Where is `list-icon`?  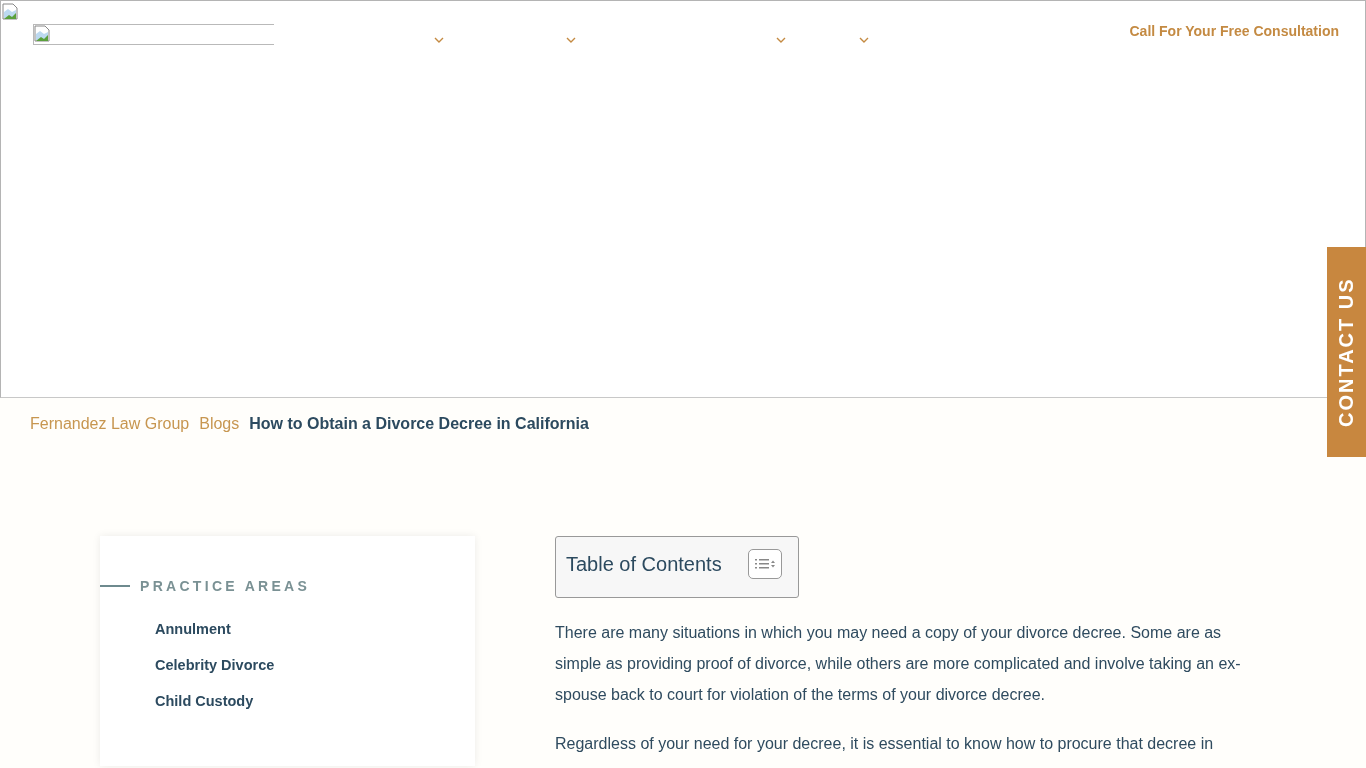 list-icon is located at coordinates (764, 564).